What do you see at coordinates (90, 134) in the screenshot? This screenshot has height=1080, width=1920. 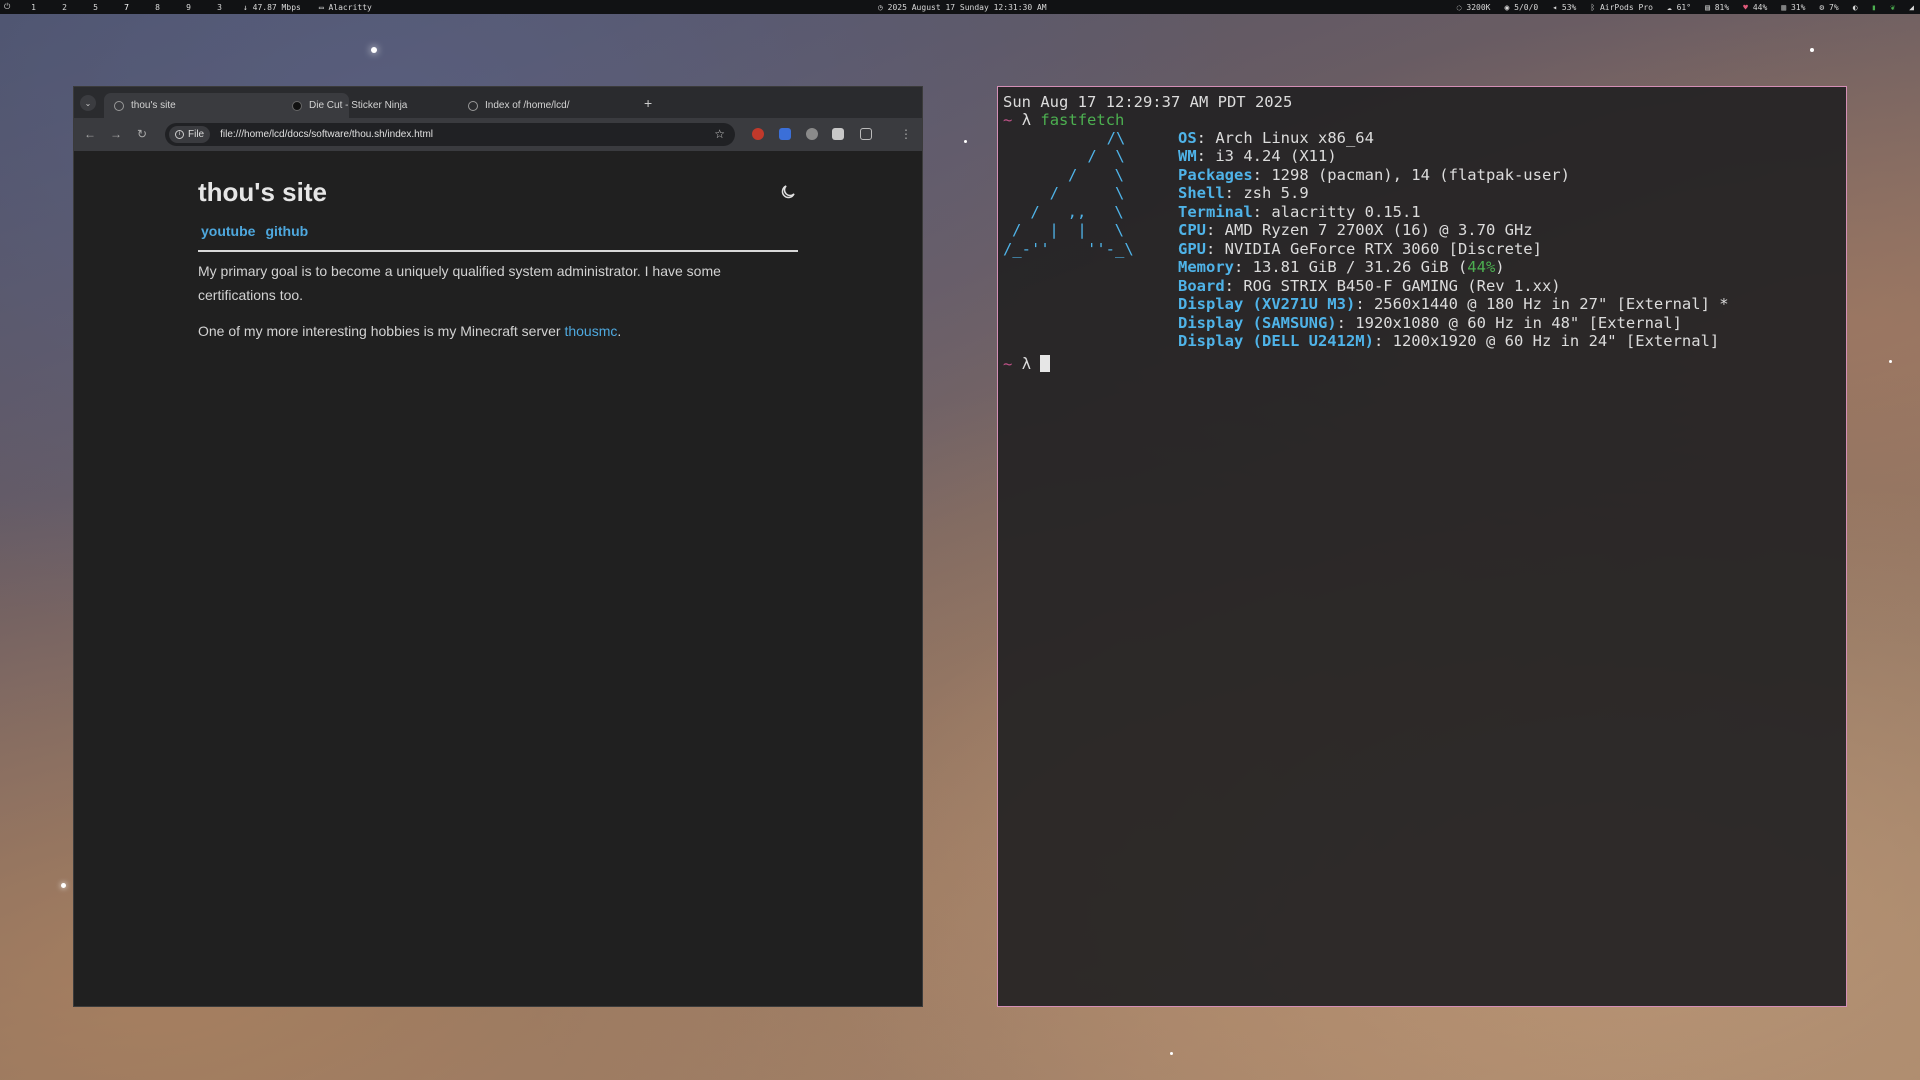 I see `back-arrow-icon: ←` at bounding box center [90, 134].